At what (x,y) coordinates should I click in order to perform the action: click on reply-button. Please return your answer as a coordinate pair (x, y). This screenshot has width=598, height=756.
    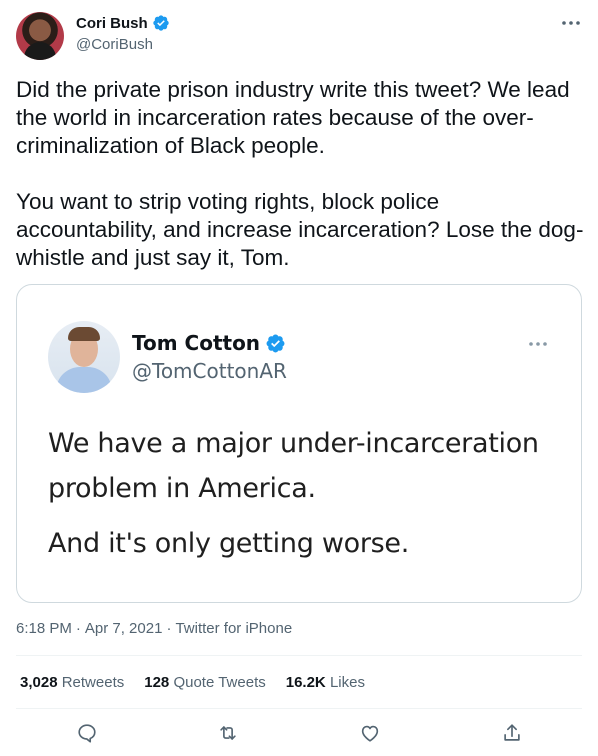
    Looking at the image, I should click on (87, 733).